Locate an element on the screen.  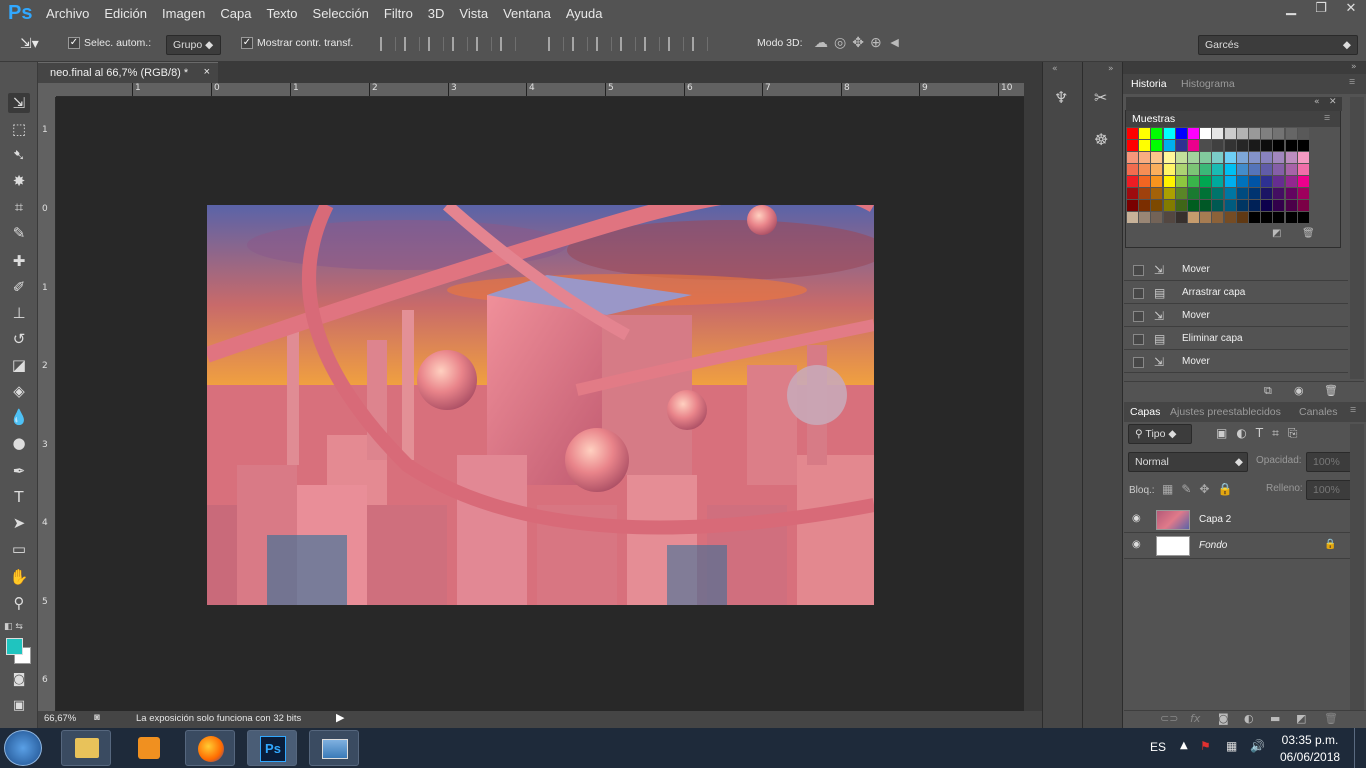
tool-presets-icon: ♆ is located at coordinates (1061, 97).